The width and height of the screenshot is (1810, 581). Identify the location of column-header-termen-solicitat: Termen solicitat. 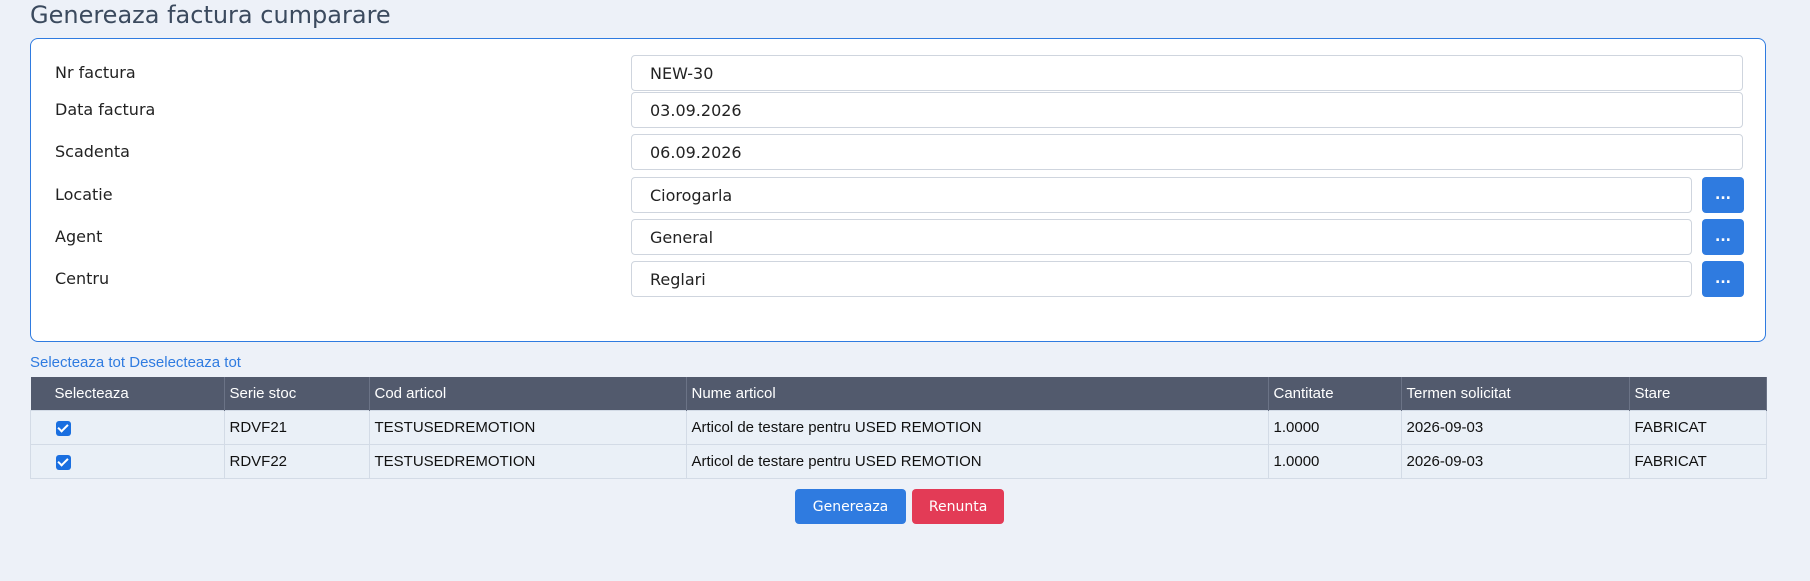
(1515, 394).